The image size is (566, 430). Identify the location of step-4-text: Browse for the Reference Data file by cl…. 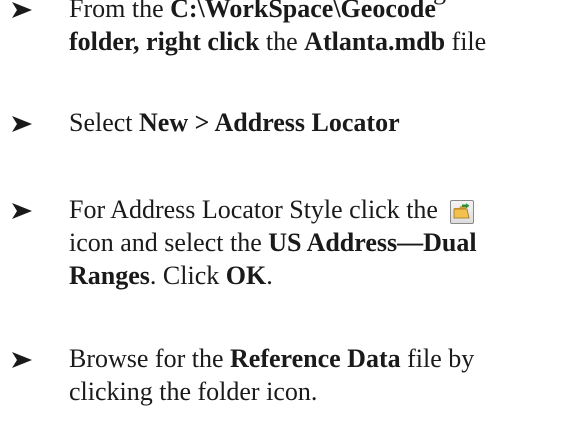
(272, 375).